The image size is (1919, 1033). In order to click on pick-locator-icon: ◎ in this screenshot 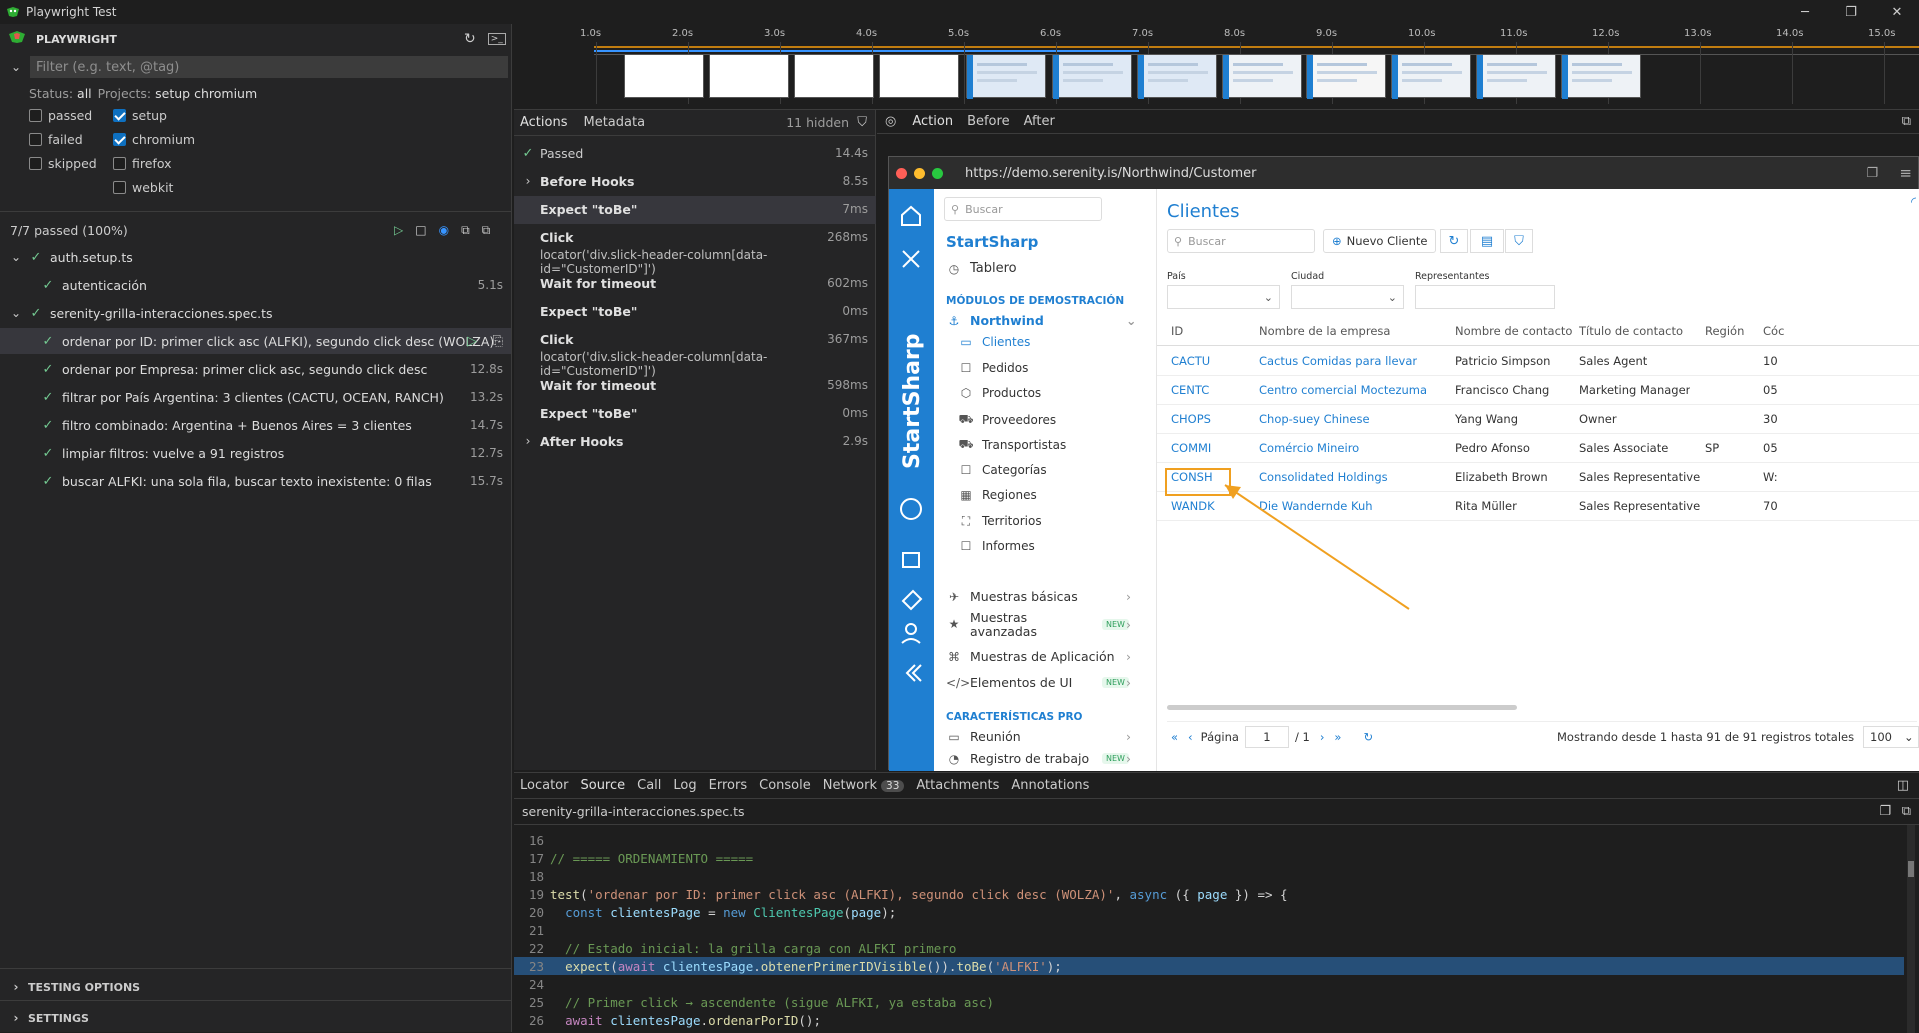, I will do `click(890, 121)`.